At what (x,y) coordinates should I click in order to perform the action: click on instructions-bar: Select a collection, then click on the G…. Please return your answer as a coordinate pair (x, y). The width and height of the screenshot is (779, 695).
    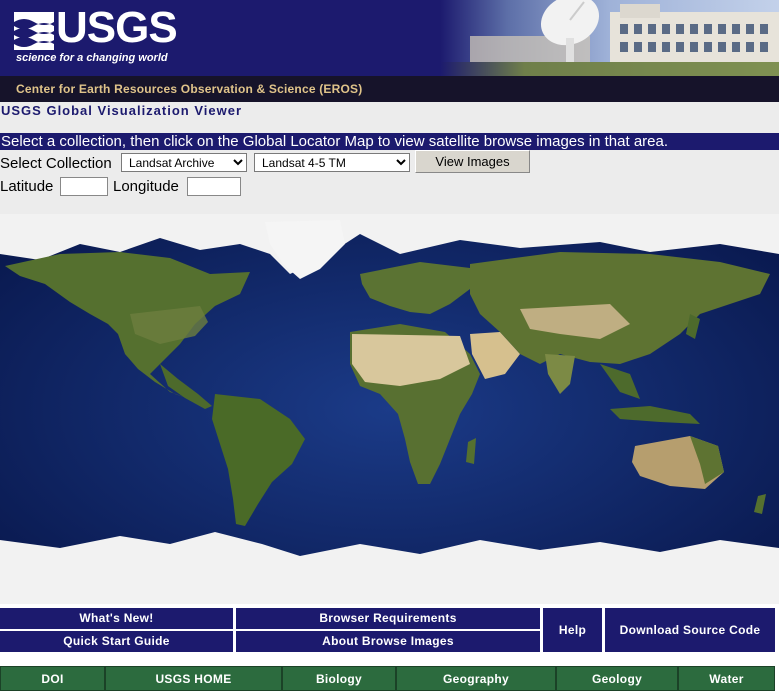
    Looking at the image, I should click on (389, 141).